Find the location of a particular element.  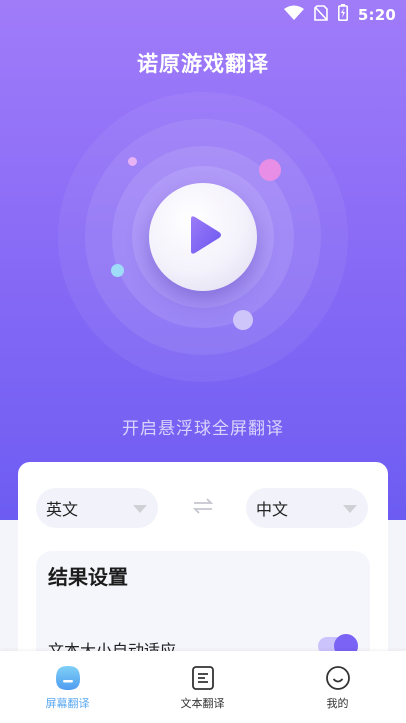

target-language-select: 中文 is located at coordinates (307, 508).